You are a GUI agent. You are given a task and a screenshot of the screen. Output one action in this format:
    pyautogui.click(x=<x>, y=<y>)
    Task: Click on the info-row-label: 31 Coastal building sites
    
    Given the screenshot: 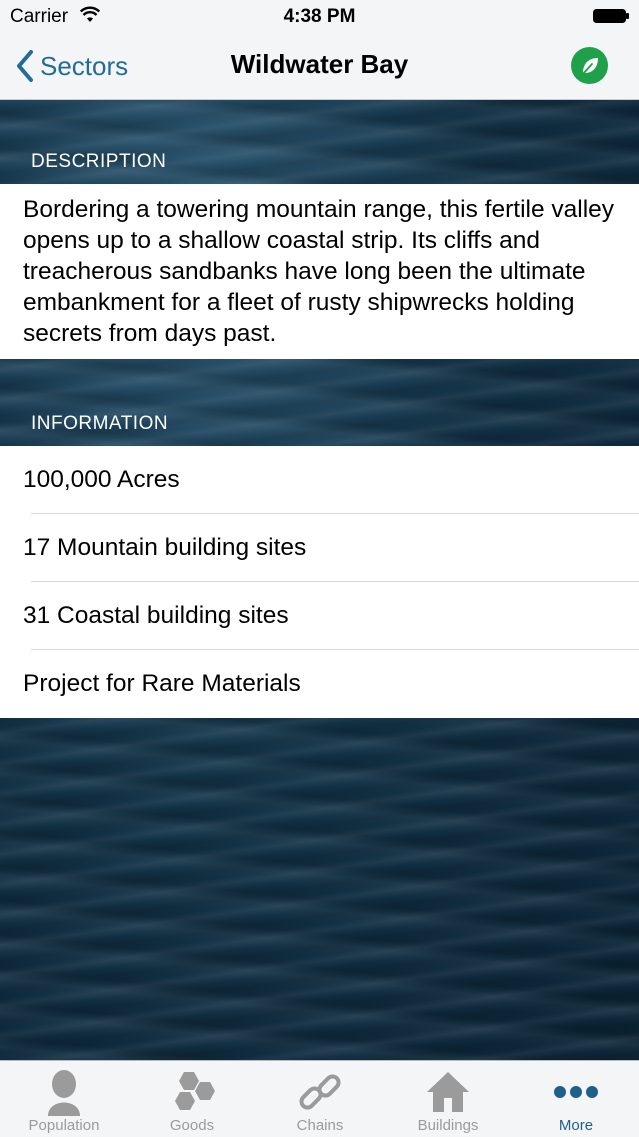 What is the action you would take?
    pyautogui.click(x=156, y=615)
    